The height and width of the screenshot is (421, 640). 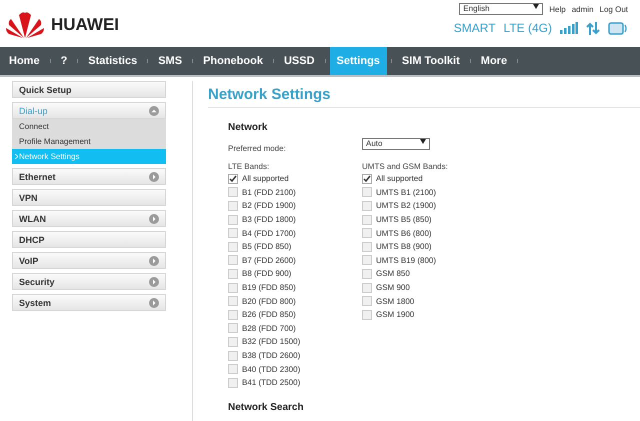 What do you see at coordinates (89, 218) in the screenshot?
I see `sidebar-item: WLAN` at bounding box center [89, 218].